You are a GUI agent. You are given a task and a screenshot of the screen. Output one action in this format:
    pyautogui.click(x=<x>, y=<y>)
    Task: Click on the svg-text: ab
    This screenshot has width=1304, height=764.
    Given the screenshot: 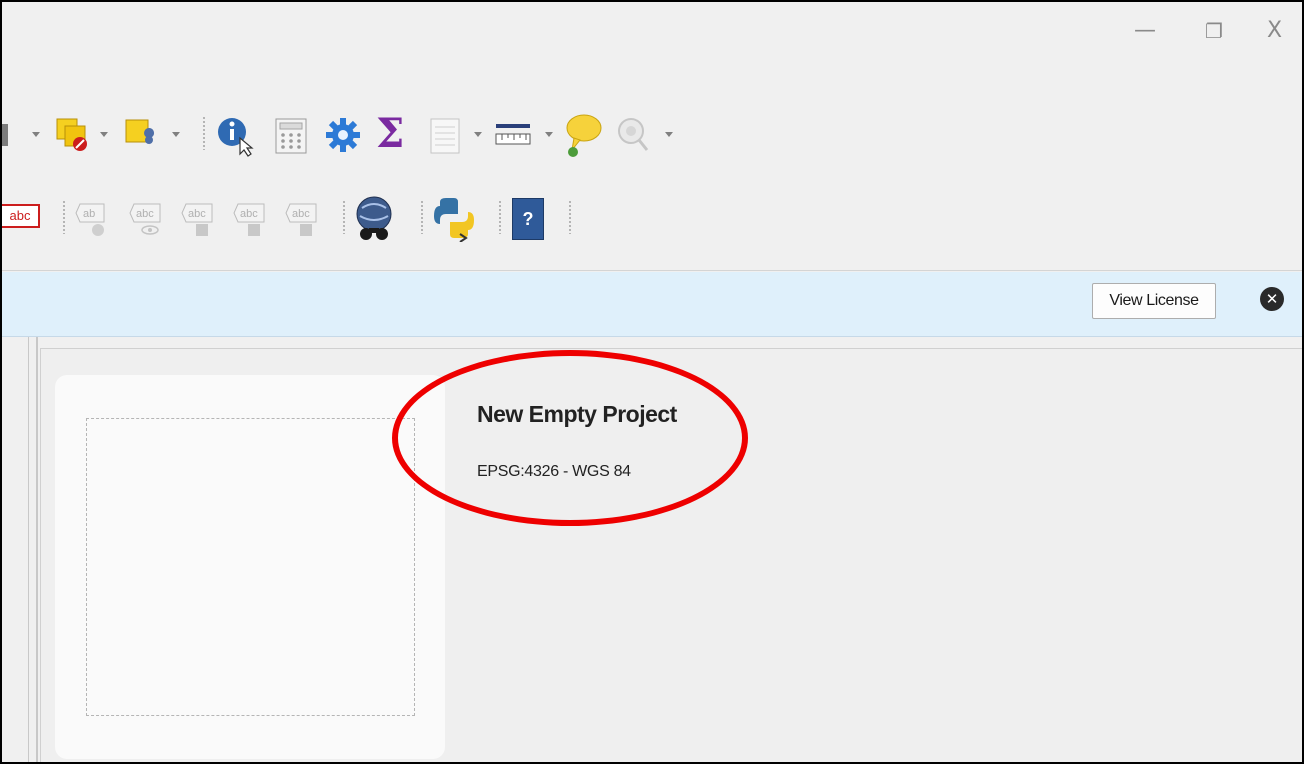 What is the action you would take?
    pyautogui.click(x=89, y=214)
    